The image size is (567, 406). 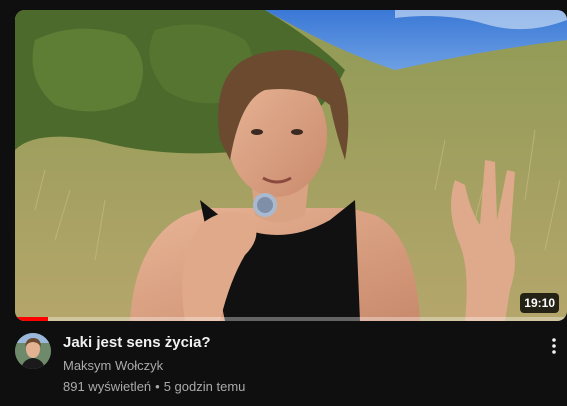 What do you see at coordinates (204, 386) in the screenshot?
I see `upload-age: 5 godzin temu` at bounding box center [204, 386].